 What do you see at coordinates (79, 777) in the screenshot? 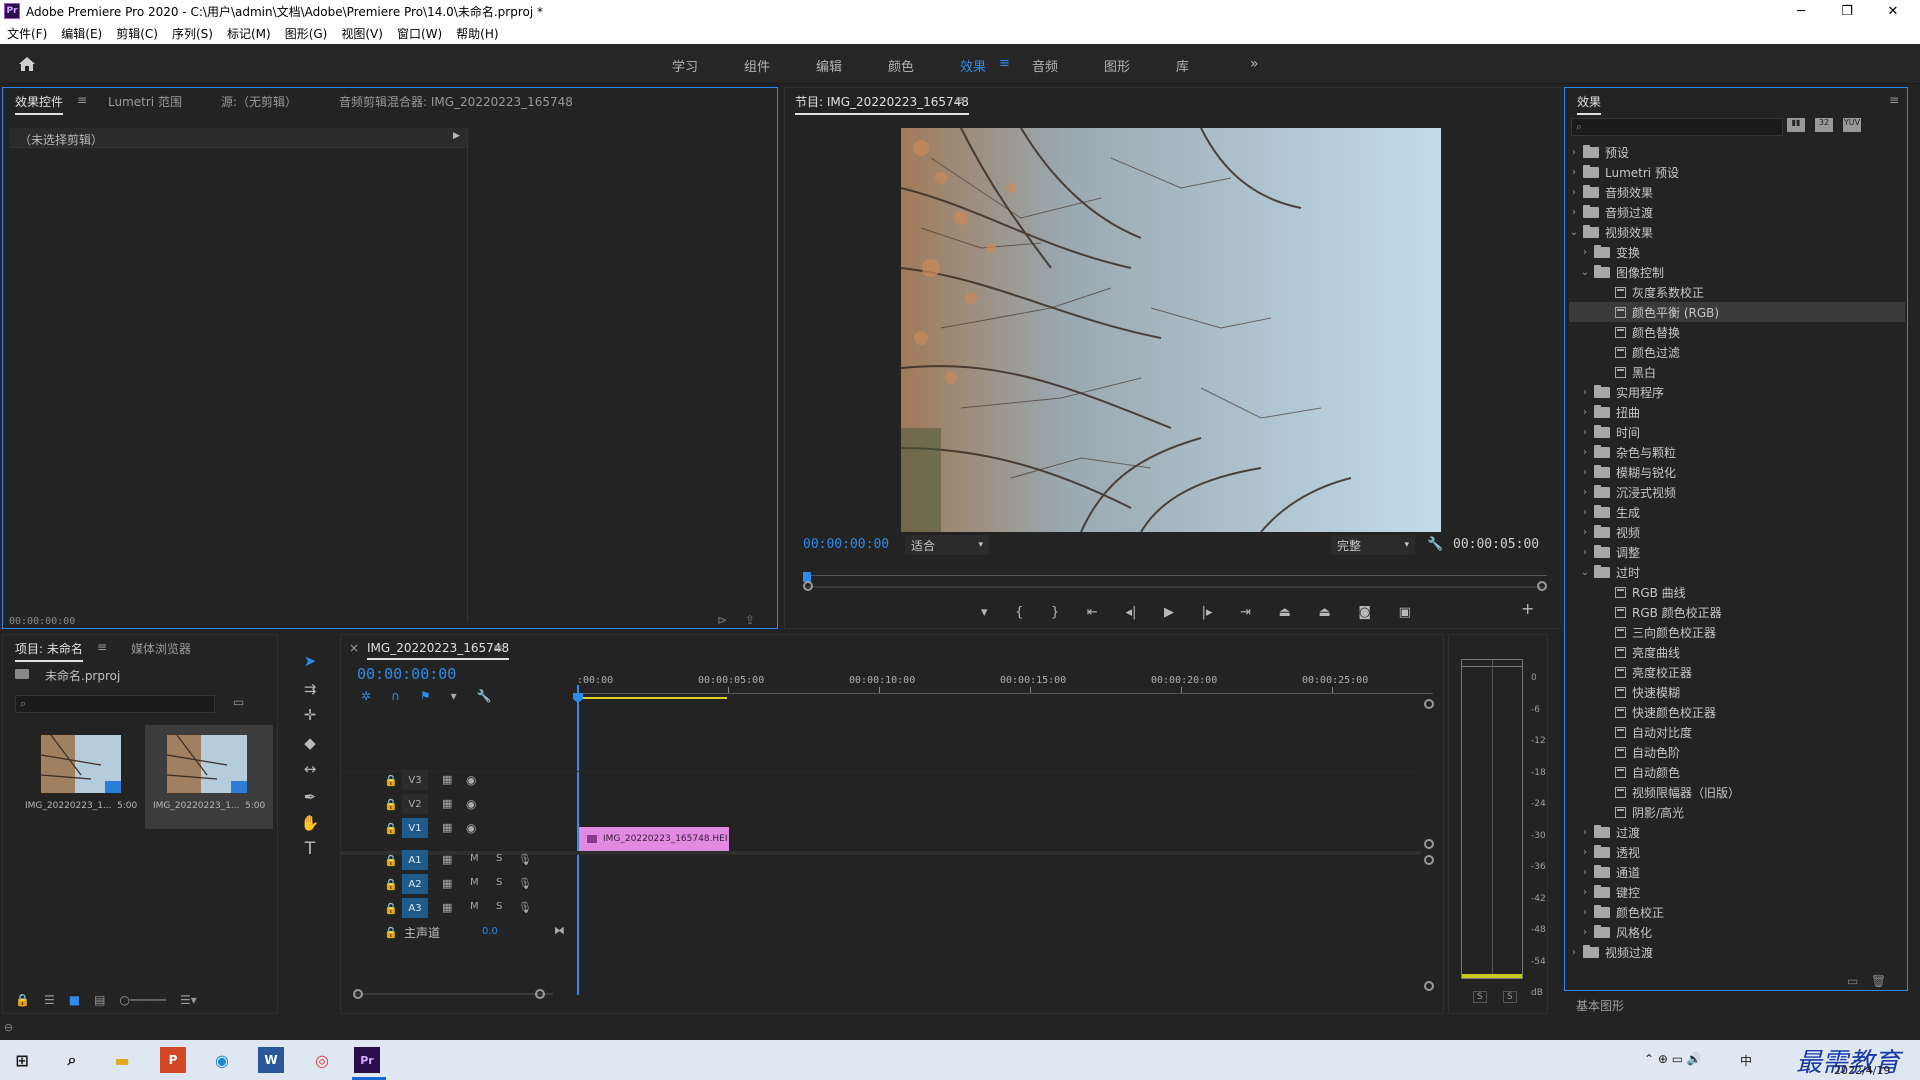
I see `project-item: IMG_20220223_1... 5:00` at bounding box center [79, 777].